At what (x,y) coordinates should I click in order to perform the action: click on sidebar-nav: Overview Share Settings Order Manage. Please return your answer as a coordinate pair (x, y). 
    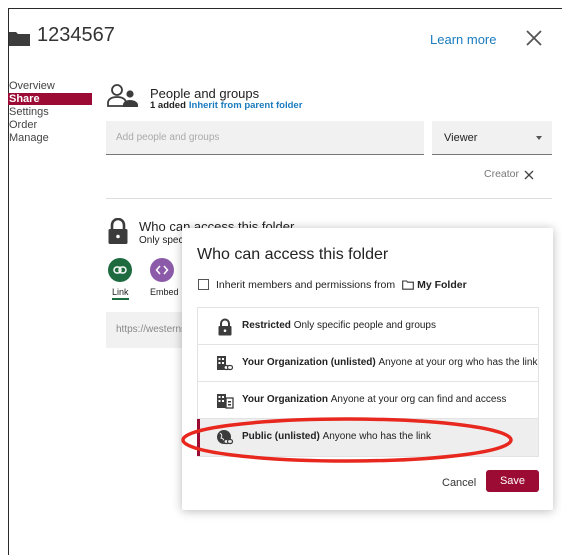
    Looking at the image, I should click on (50, 112).